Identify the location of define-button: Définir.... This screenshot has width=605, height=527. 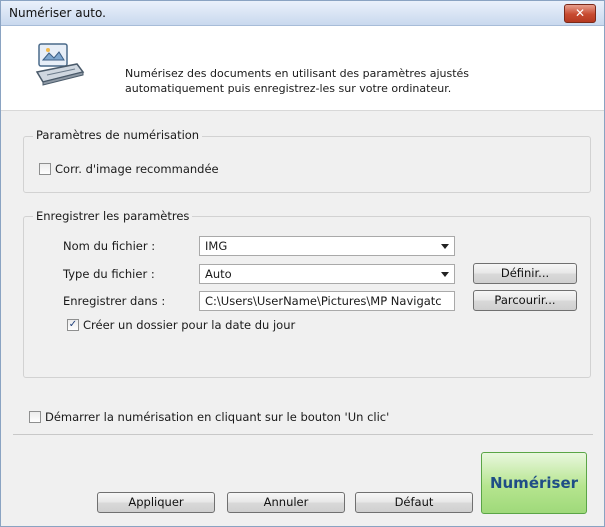
(525, 273).